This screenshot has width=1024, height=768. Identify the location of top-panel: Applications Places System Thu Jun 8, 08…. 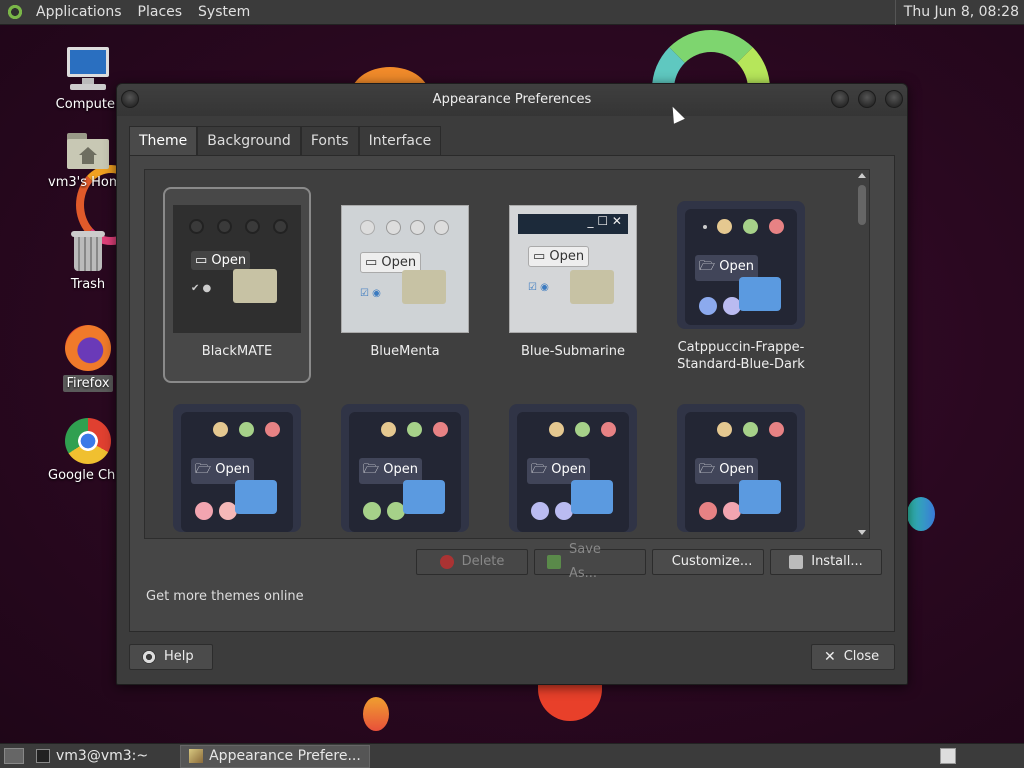
(512, 12).